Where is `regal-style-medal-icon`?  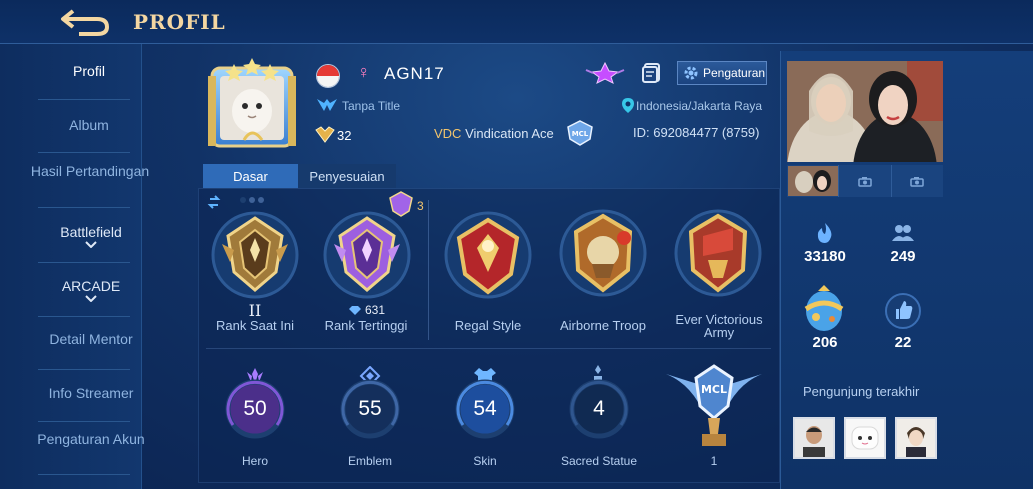
regal-style-medal-icon is located at coordinates (488, 255).